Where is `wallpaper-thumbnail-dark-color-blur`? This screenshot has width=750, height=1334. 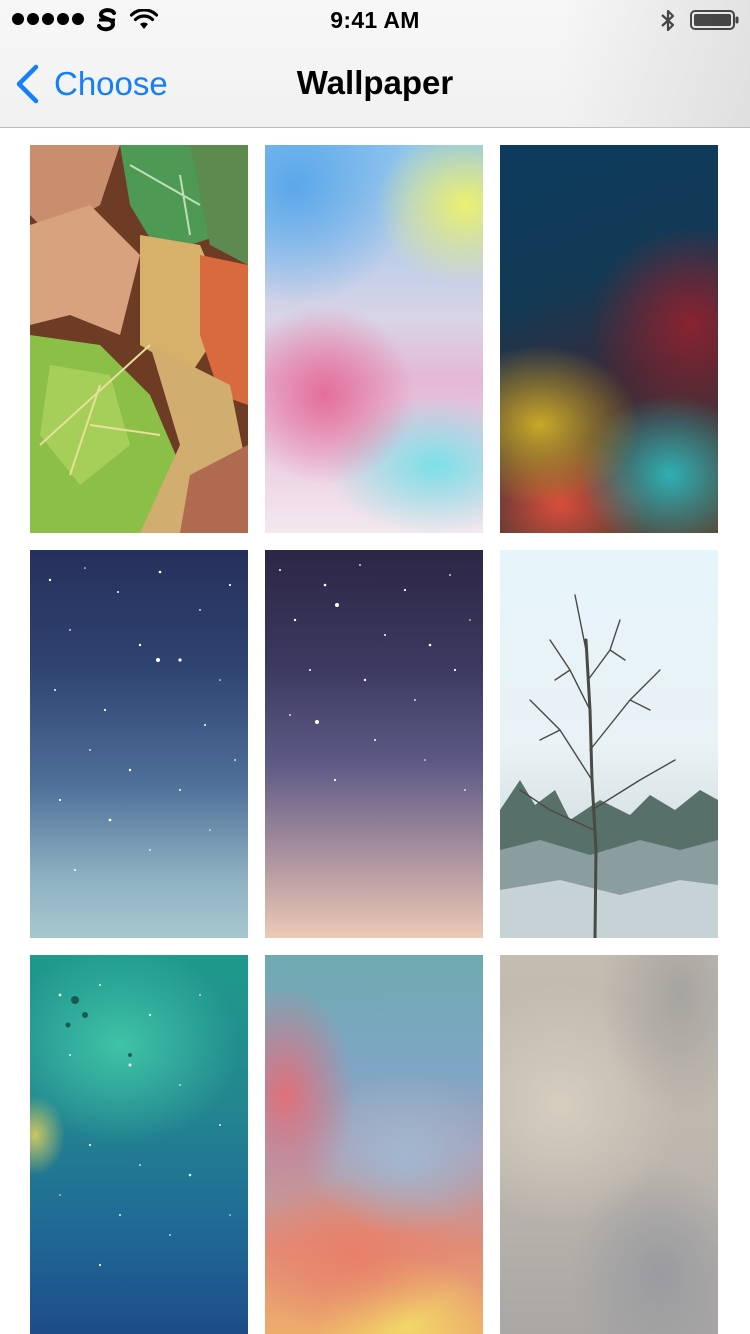 wallpaper-thumbnail-dark-color-blur is located at coordinates (609, 339).